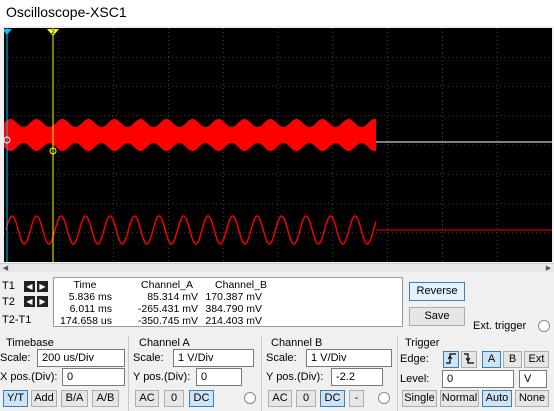  Describe the element at coordinates (544, 326) in the screenshot. I see `ext-trigger-terminal` at that location.